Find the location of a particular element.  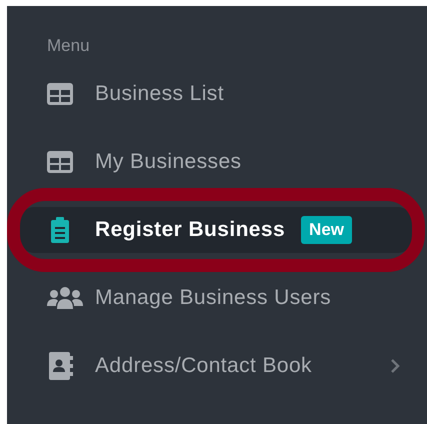

menu-item-label: Register Business is located at coordinates (190, 230).